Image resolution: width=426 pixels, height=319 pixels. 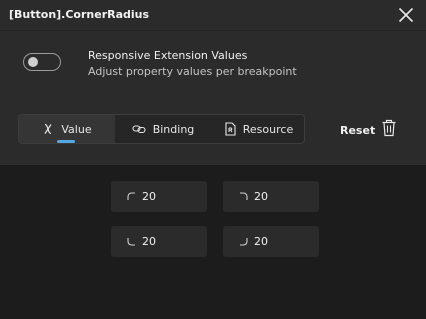 What do you see at coordinates (230, 129) in the screenshot?
I see `resource-file-icon` at bounding box center [230, 129].